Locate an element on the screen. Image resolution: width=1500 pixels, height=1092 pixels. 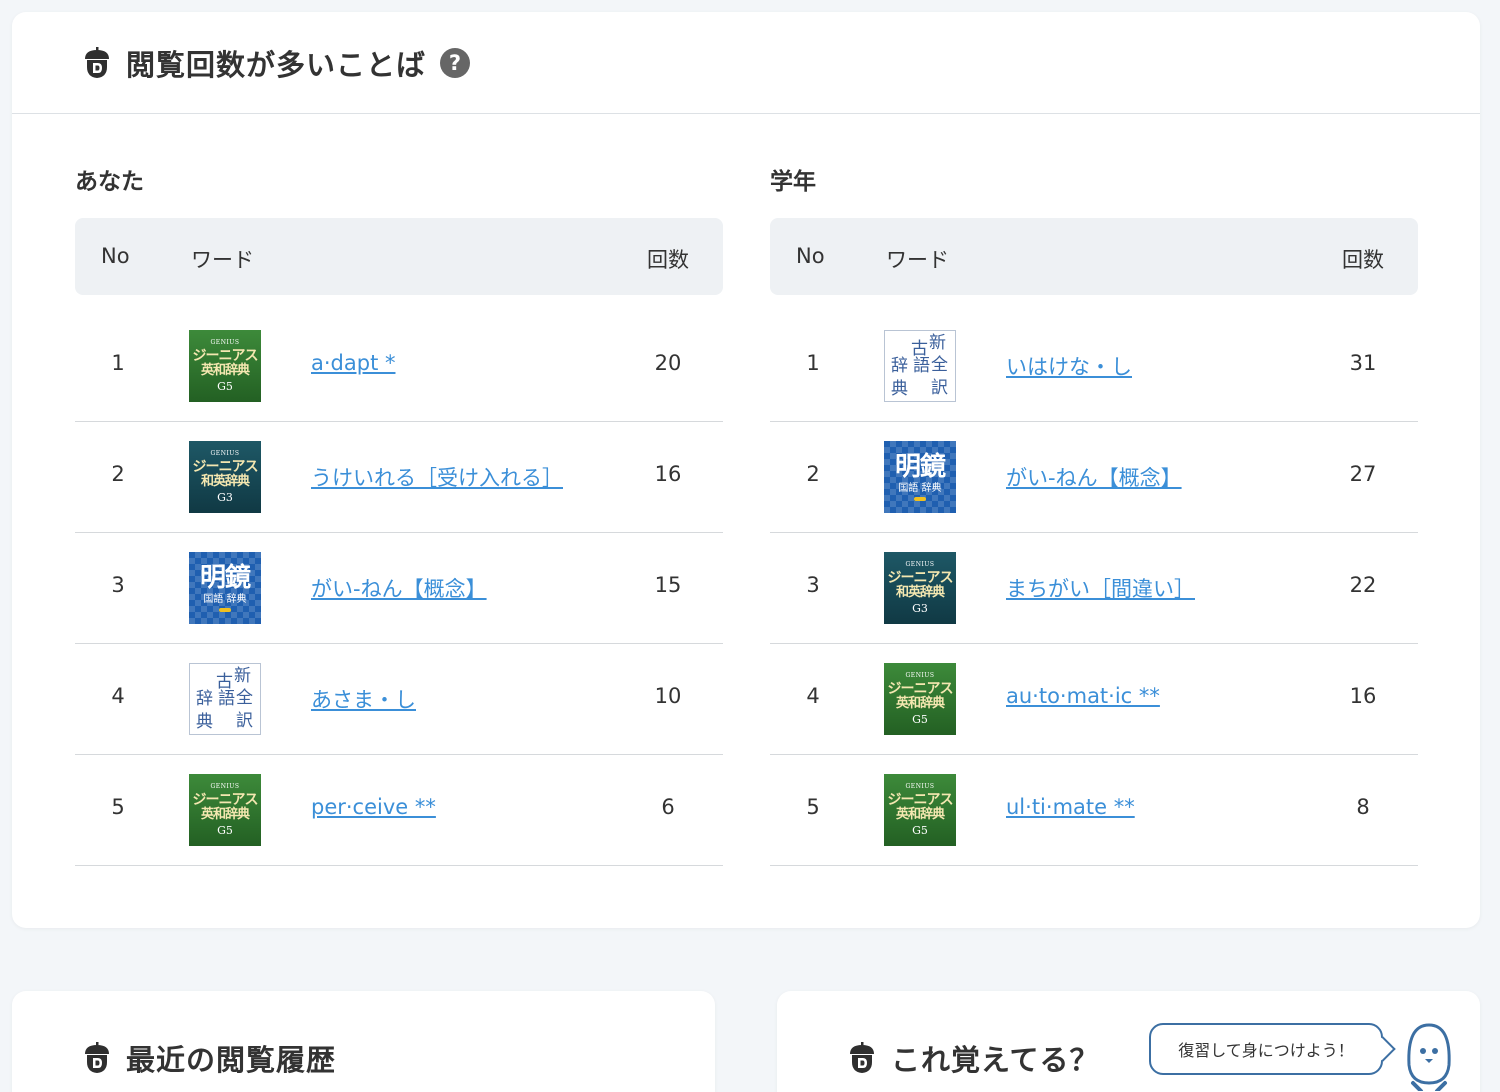
ranking-row: 1 新古全語辞訳典 いはけな・し 31 is located at coordinates (1094, 366).